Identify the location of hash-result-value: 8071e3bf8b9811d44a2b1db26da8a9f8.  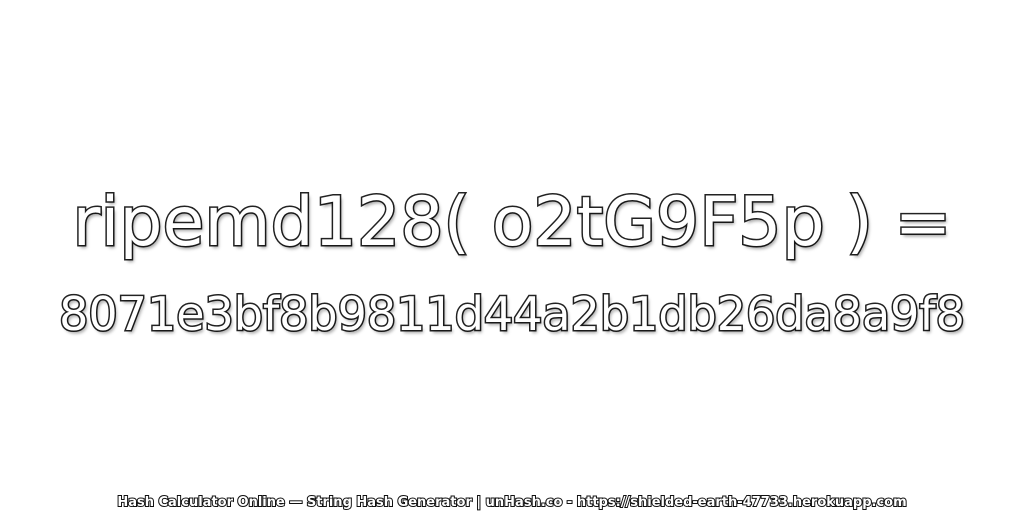
(512, 314).